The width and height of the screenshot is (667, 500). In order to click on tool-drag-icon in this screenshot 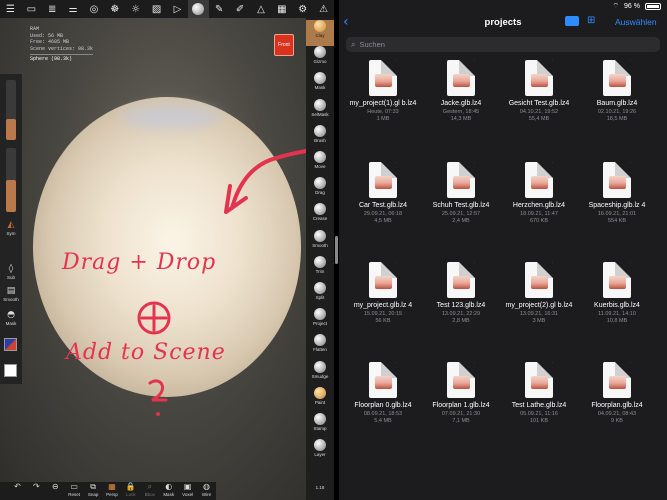, I will do `click(320, 183)`.